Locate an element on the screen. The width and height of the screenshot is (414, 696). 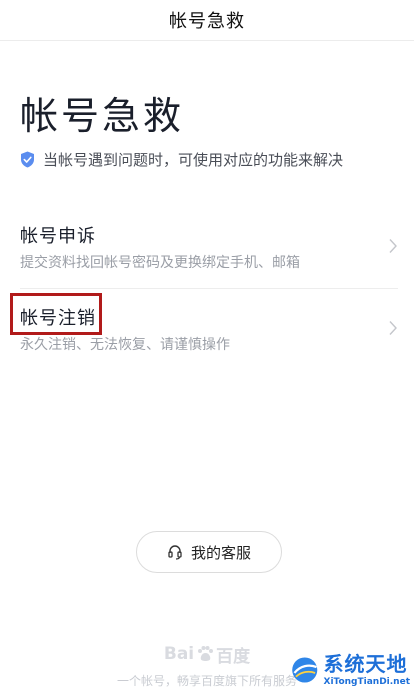
baidu-logo: Bai 百度 is located at coordinates (207, 655).